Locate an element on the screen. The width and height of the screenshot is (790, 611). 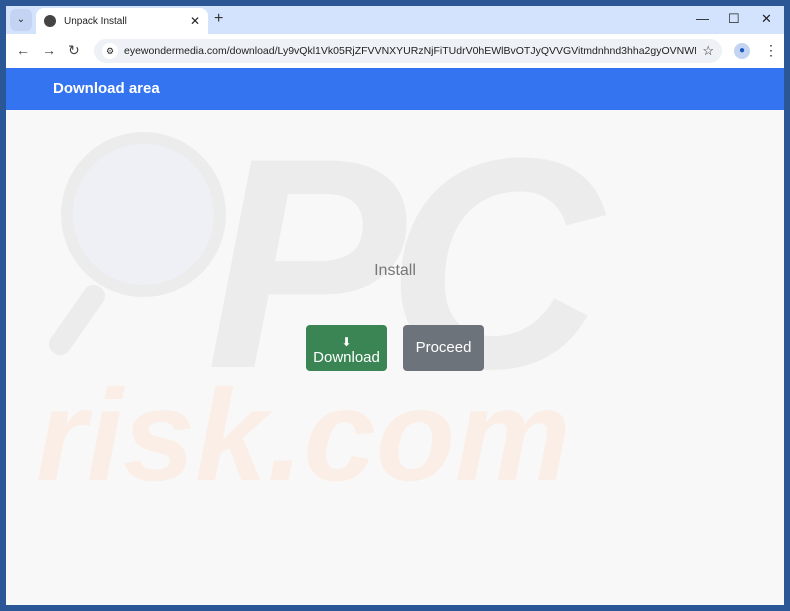
download-button: ⬇ Download is located at coordinates (346, 348).